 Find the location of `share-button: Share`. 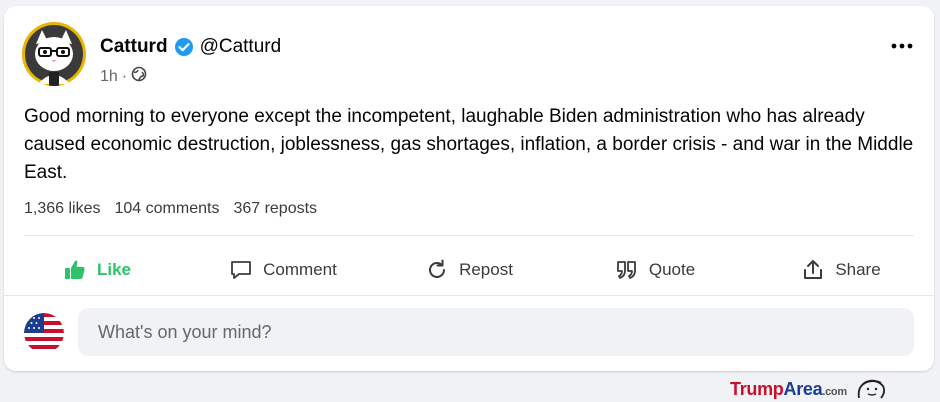

share-button: Share is located at coordinates (841, 270).